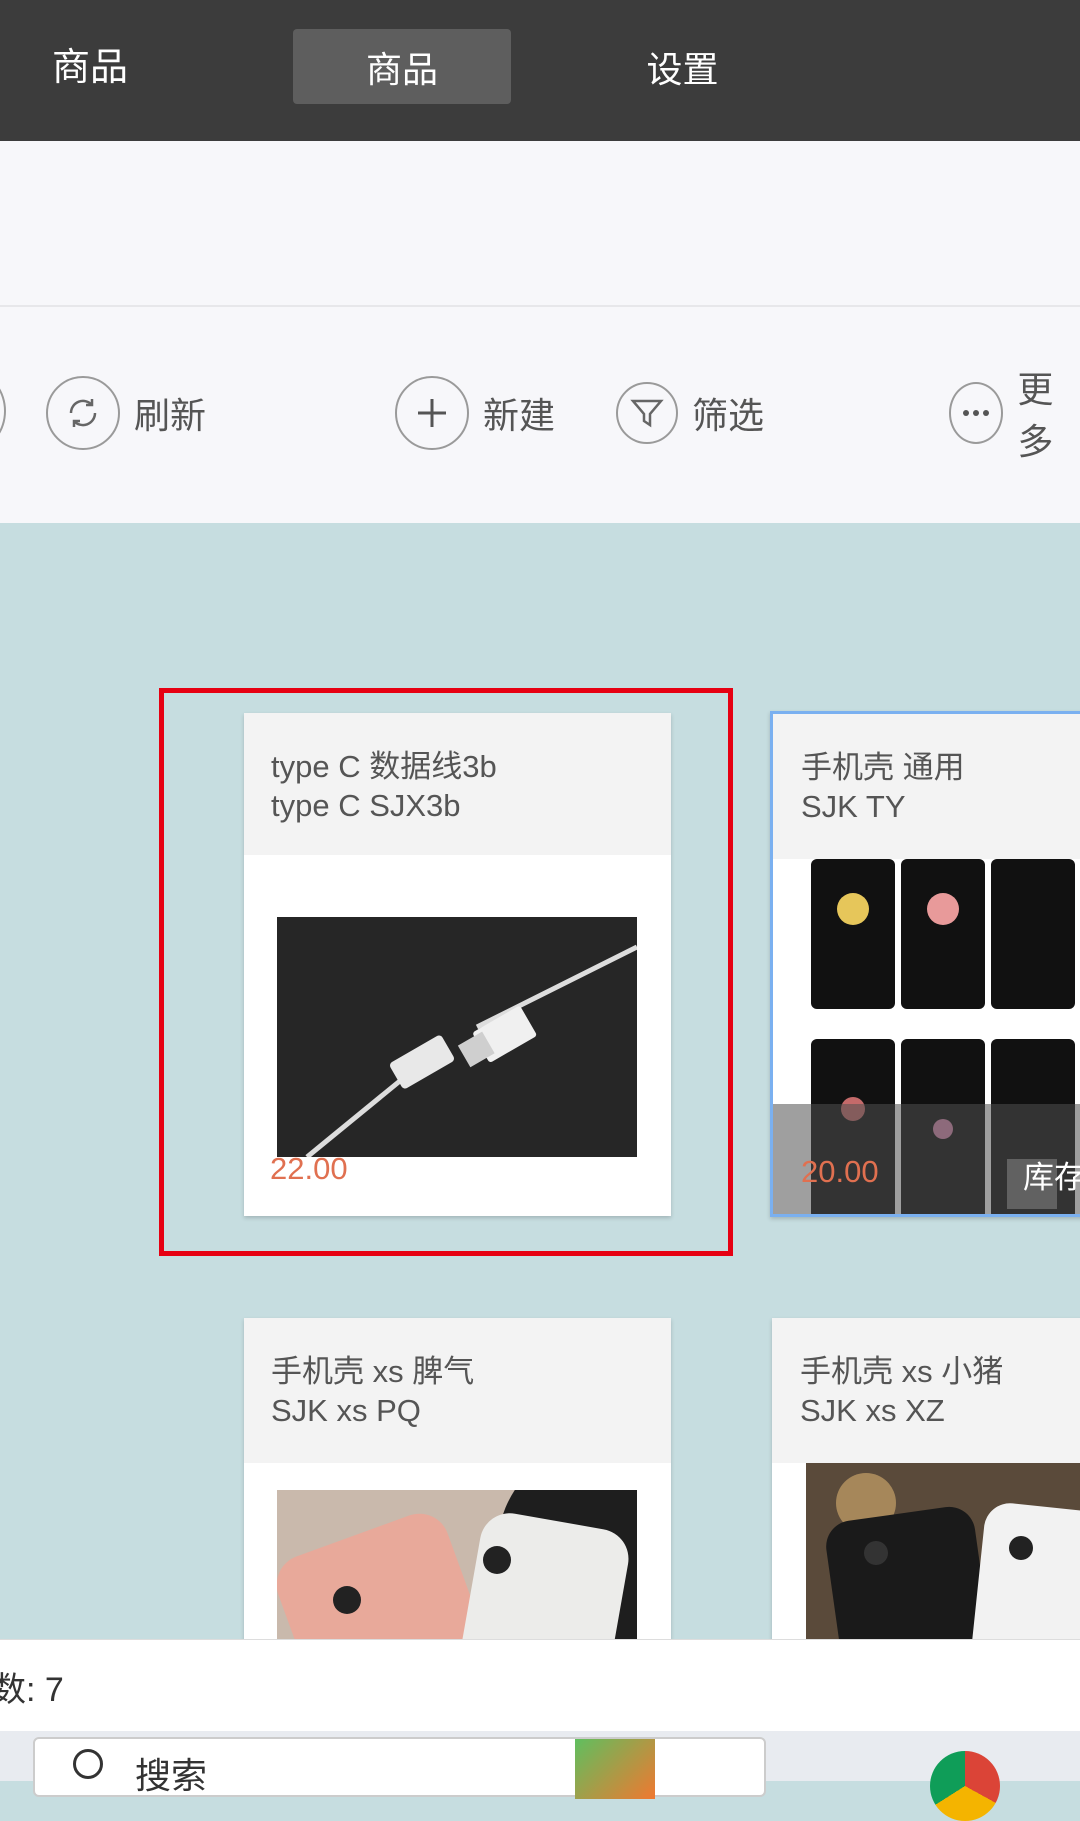  Describe the element at coordinates (902, 1371) in the screenshot. I see `product-name: 手机壳 xs 小猪` at that location.